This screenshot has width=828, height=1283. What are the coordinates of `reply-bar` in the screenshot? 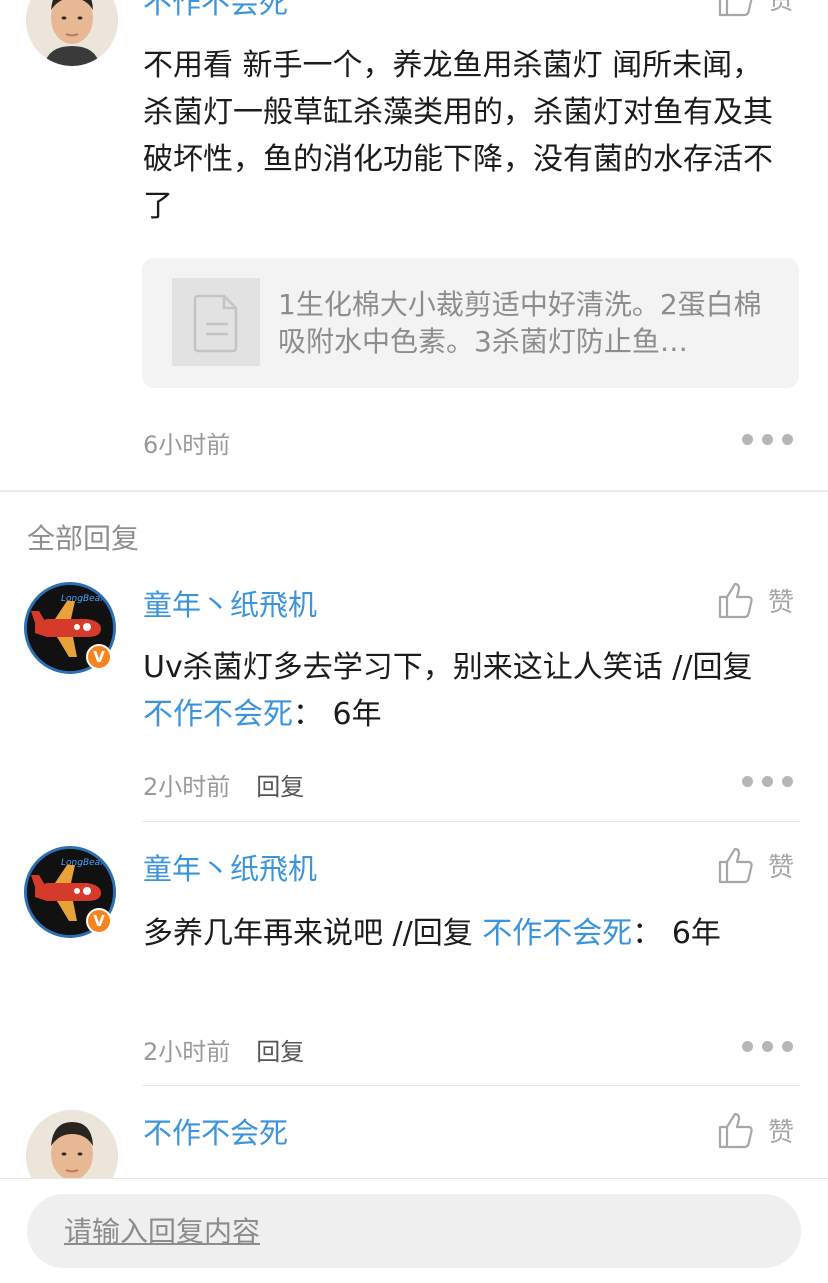 It's located at (414, 1230).